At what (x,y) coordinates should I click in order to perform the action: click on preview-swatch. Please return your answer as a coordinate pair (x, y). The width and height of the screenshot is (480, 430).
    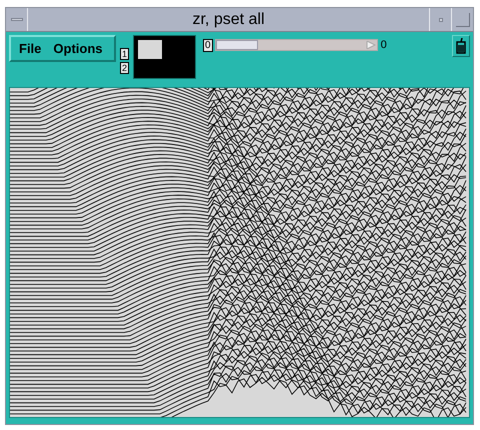
    Looking at the image, I should click on (150, 49).